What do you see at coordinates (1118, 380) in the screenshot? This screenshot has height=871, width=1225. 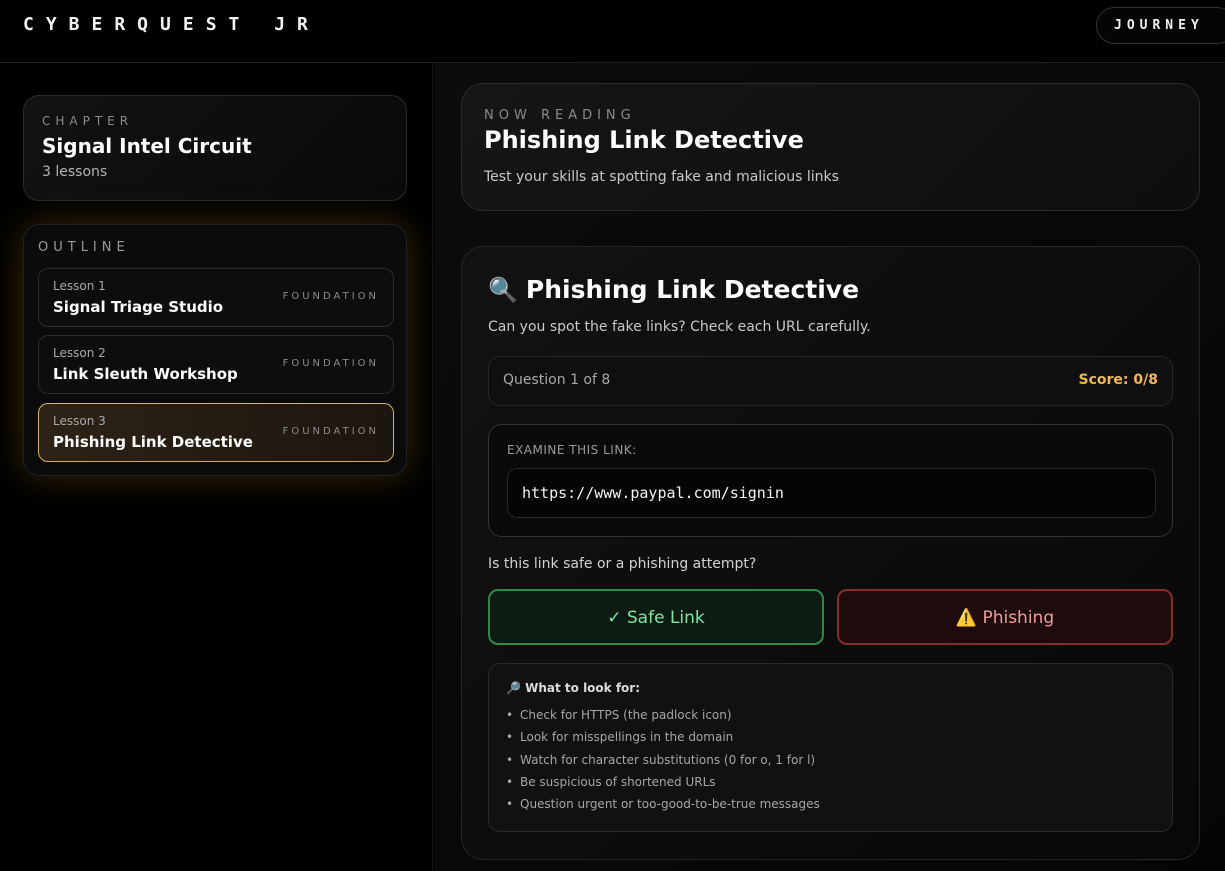 I see `score-badge: Score: 0/8` at bounding box center [1118, 380].